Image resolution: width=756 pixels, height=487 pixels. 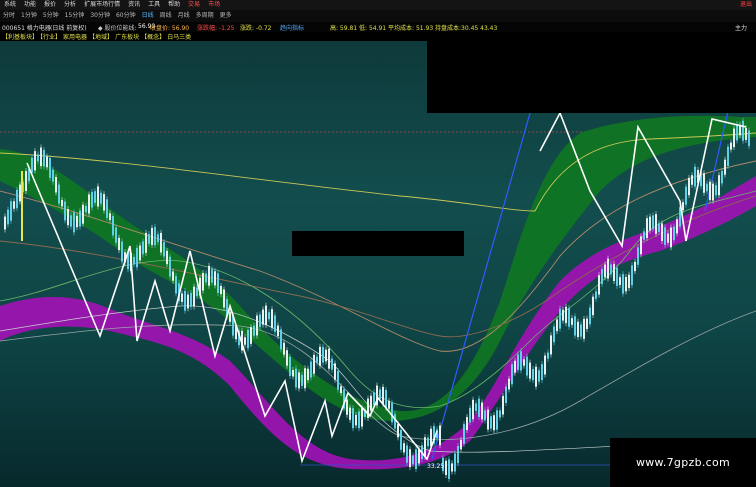 What do you see at coordinates (214, 5) in the screenshot?
I see `menu-hot-item-1: 市场` at bounding box center [214, 5].